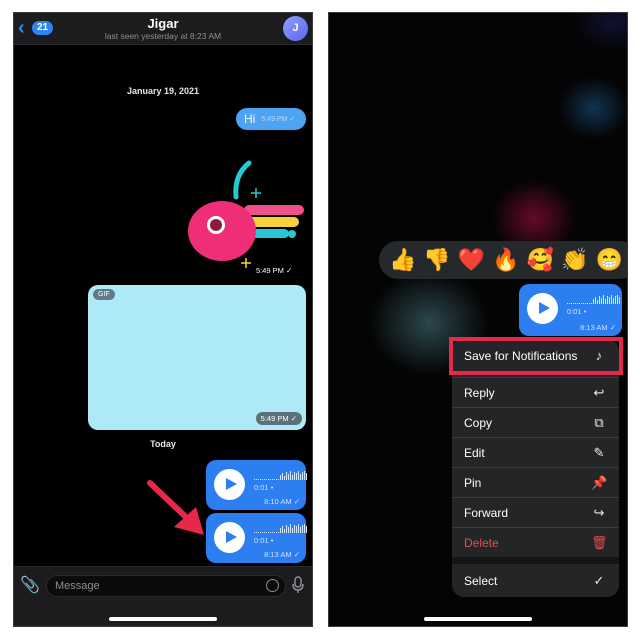  What do you see at coordinates (505, 260) in the screenshot?
I see `reaction-fire: 🔥` at bounding box center [505, 260].